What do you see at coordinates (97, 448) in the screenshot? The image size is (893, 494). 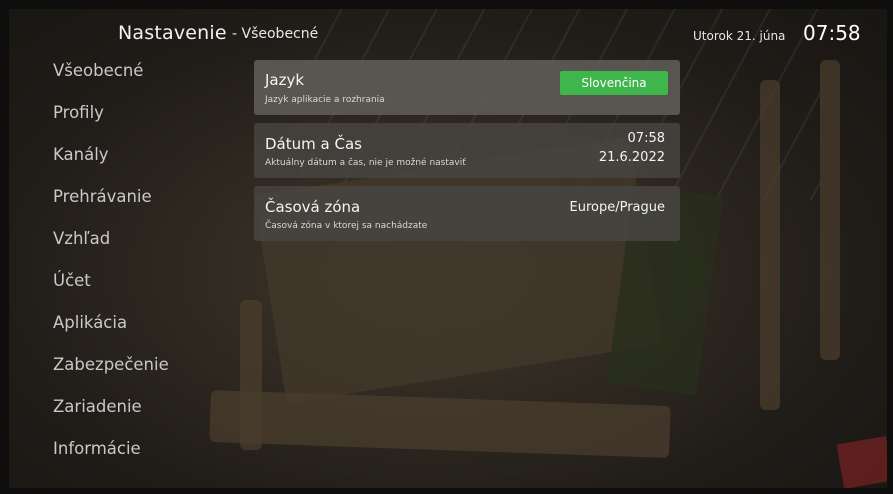 I see `sidebar-item-informacie: Informácie` at bounding box center [97, 448].